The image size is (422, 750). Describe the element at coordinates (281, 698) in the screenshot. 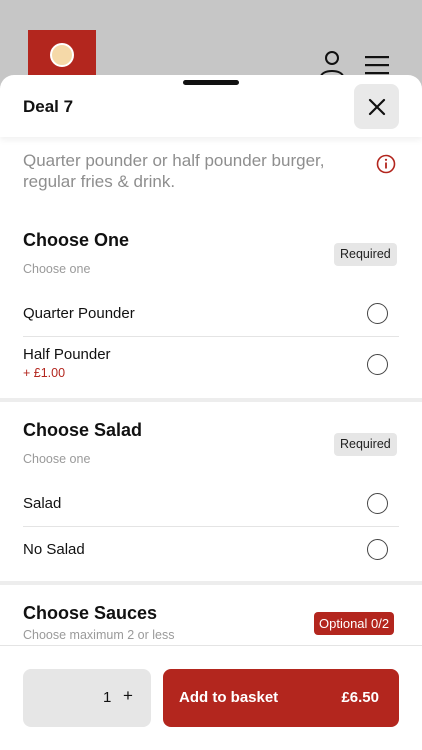

I see `add-to-basket-button: Add to basket £6.50` at that location.